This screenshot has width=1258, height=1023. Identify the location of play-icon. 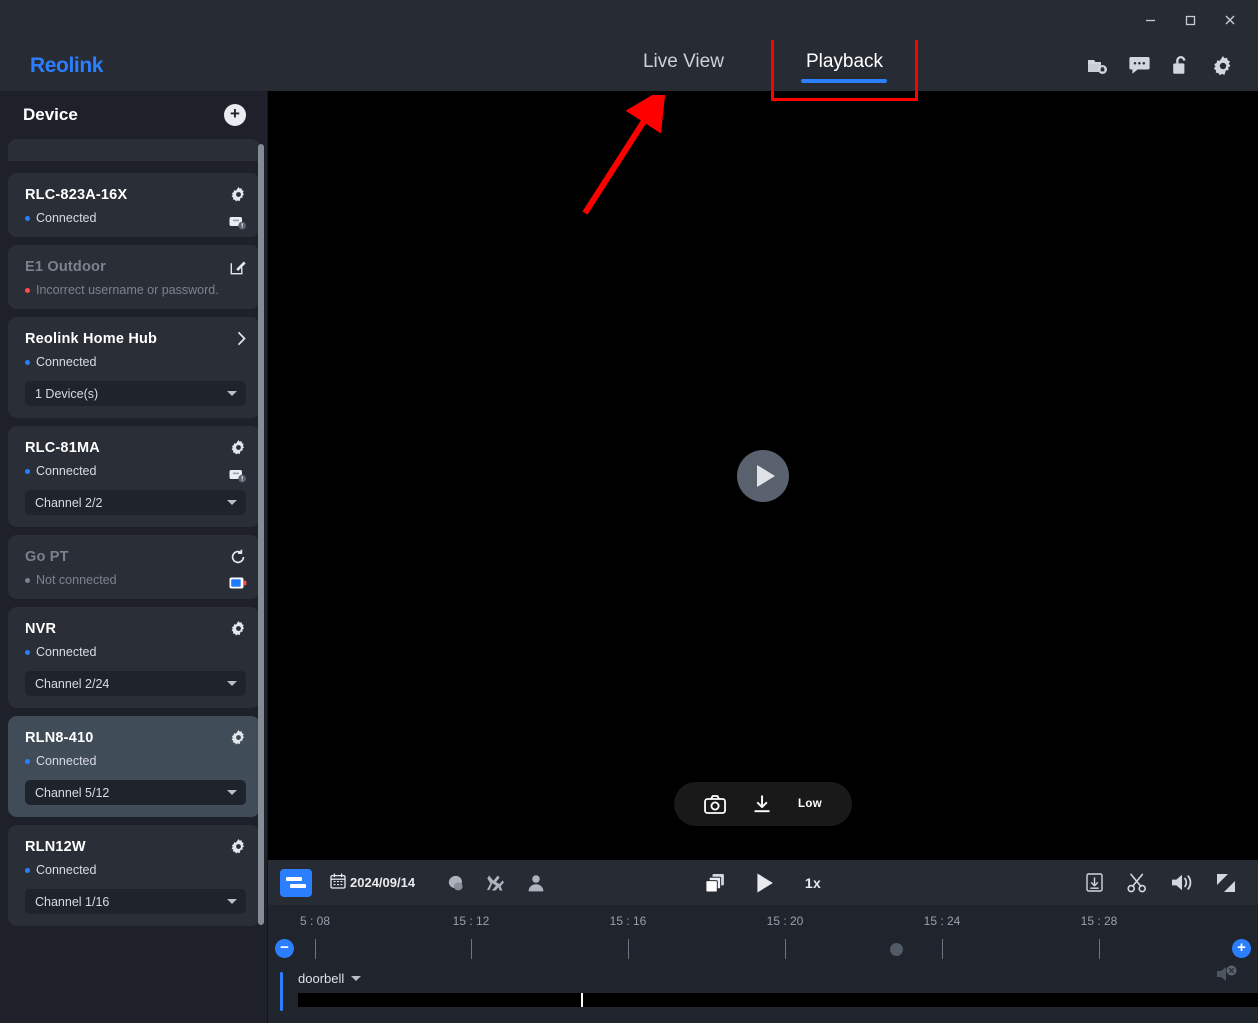
(765, 883).